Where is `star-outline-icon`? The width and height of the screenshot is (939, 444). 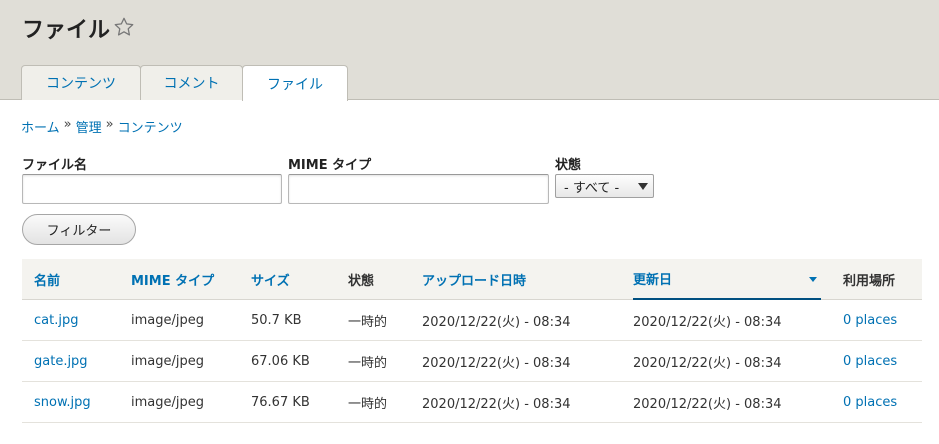
star-outline-icon is located at coordinates (124, 27).